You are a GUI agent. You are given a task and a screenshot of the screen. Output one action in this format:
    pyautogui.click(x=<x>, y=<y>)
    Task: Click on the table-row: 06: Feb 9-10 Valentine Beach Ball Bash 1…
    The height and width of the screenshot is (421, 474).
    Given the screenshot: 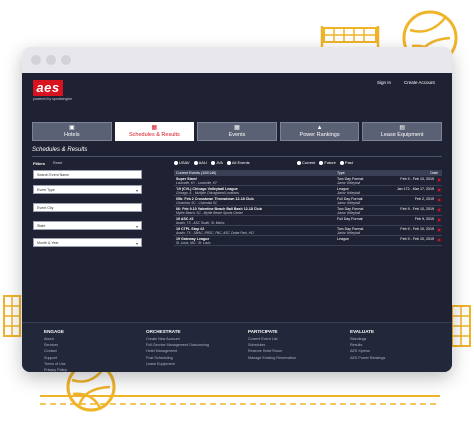 What is the action you would take?
    pyautogui.click(x=308, y=211)
    